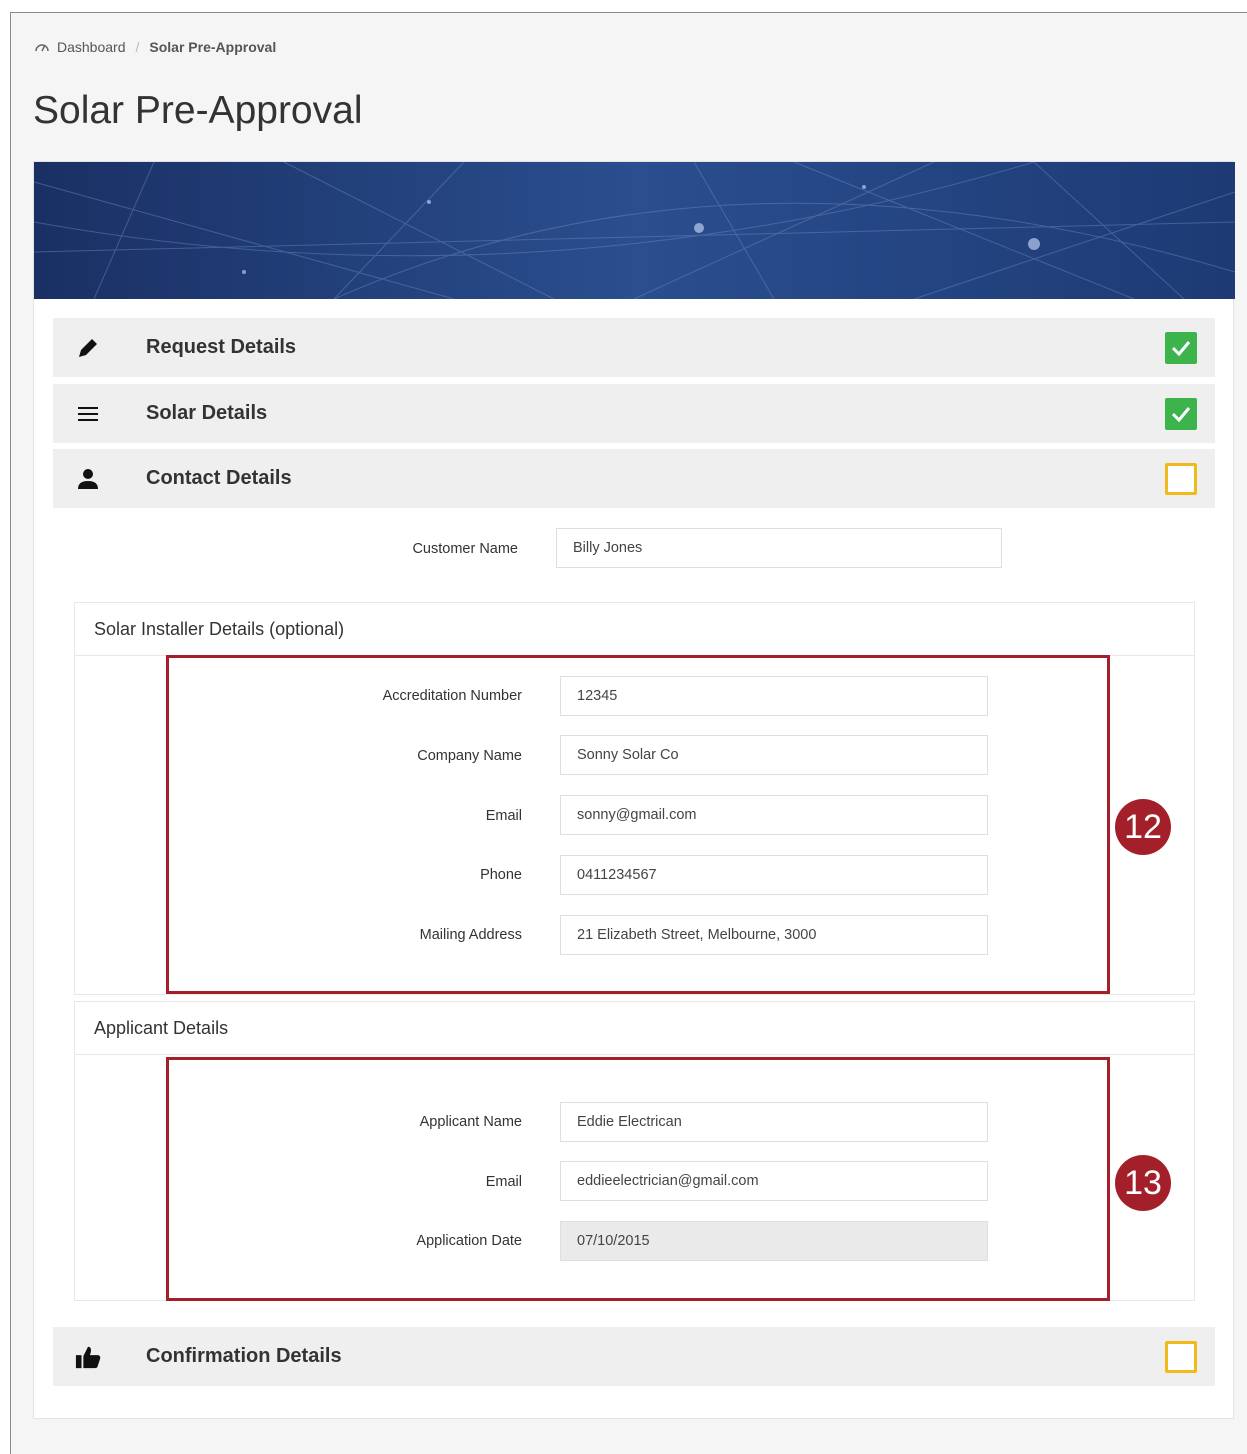  Describe the element at coordinates (774, 1181) in the screenshot. I see `applicant-email-input` at that location.